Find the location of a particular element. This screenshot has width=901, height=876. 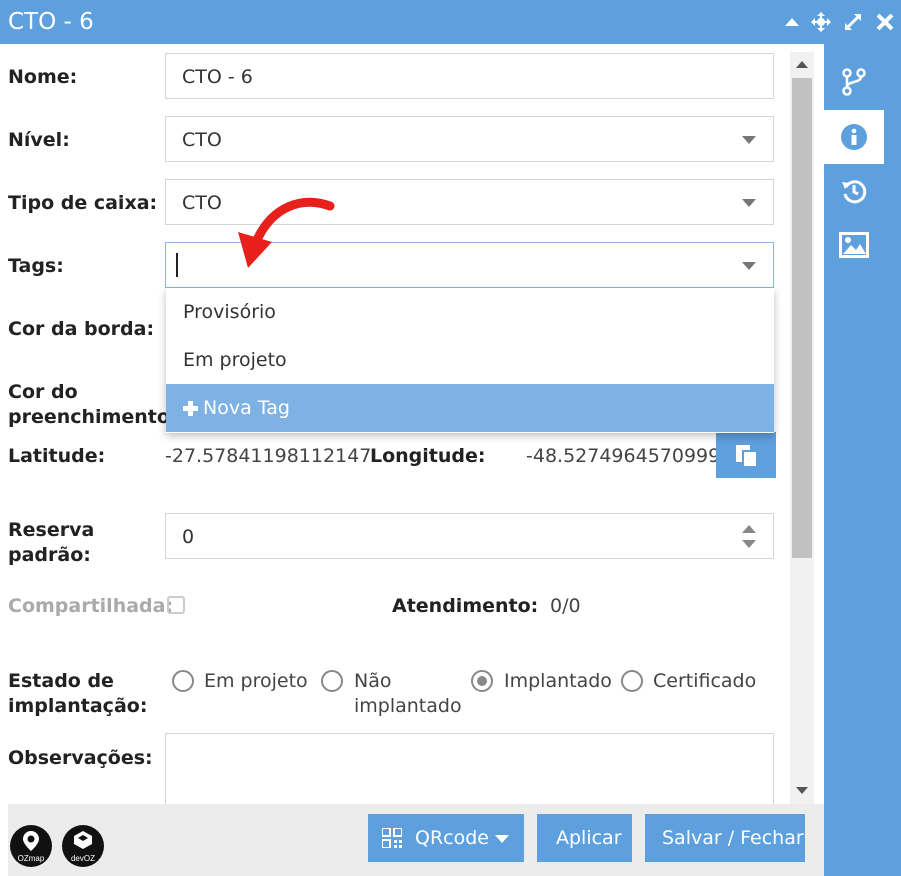

dropdown-item-em-projeto: Em projeto is located at coordinates (470, 360).